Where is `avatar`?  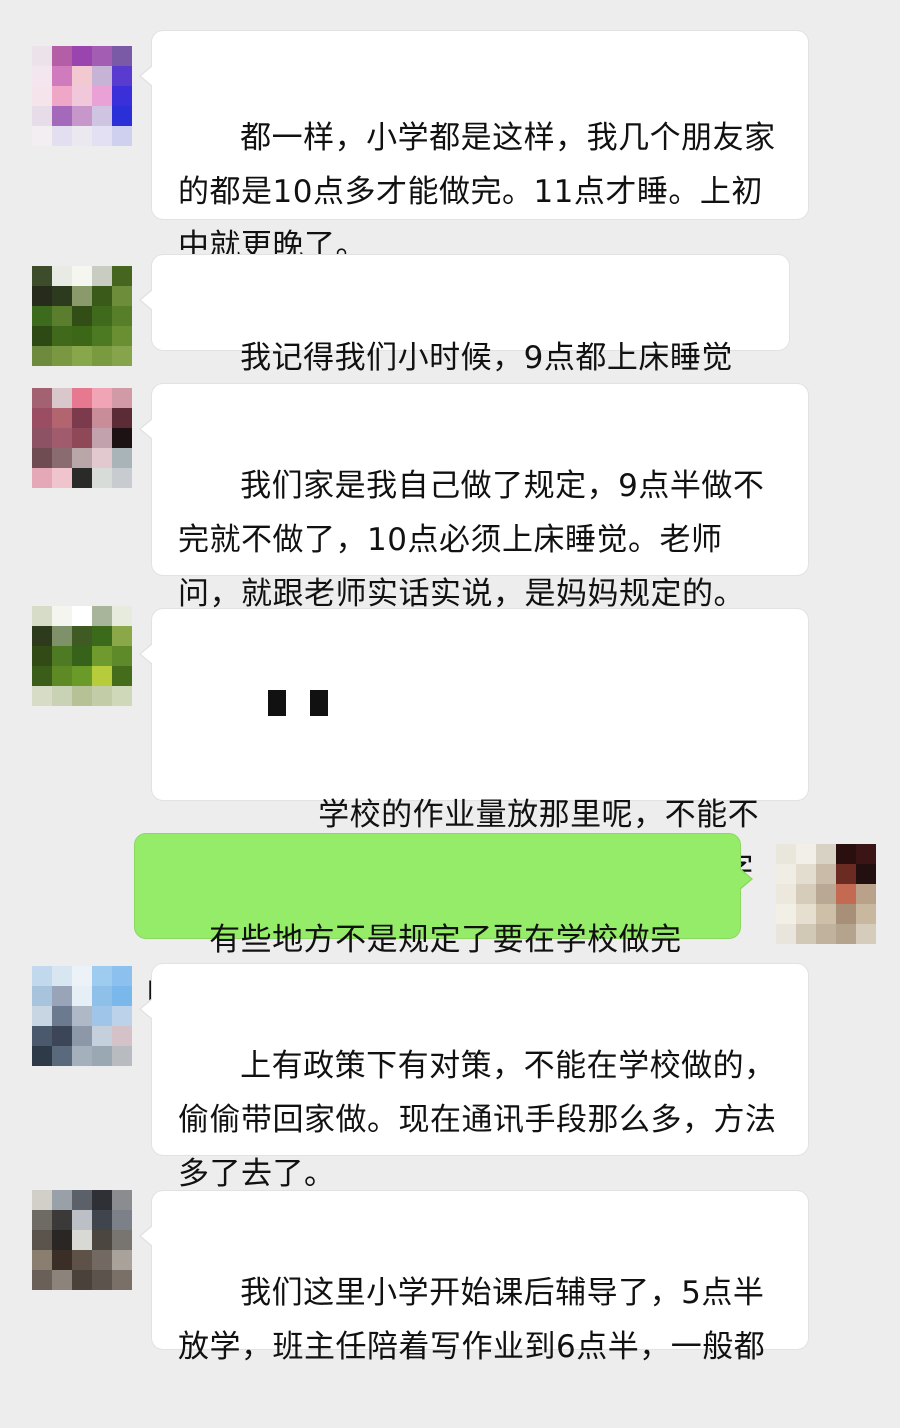
avatar is located at coordinates (82, 1240).